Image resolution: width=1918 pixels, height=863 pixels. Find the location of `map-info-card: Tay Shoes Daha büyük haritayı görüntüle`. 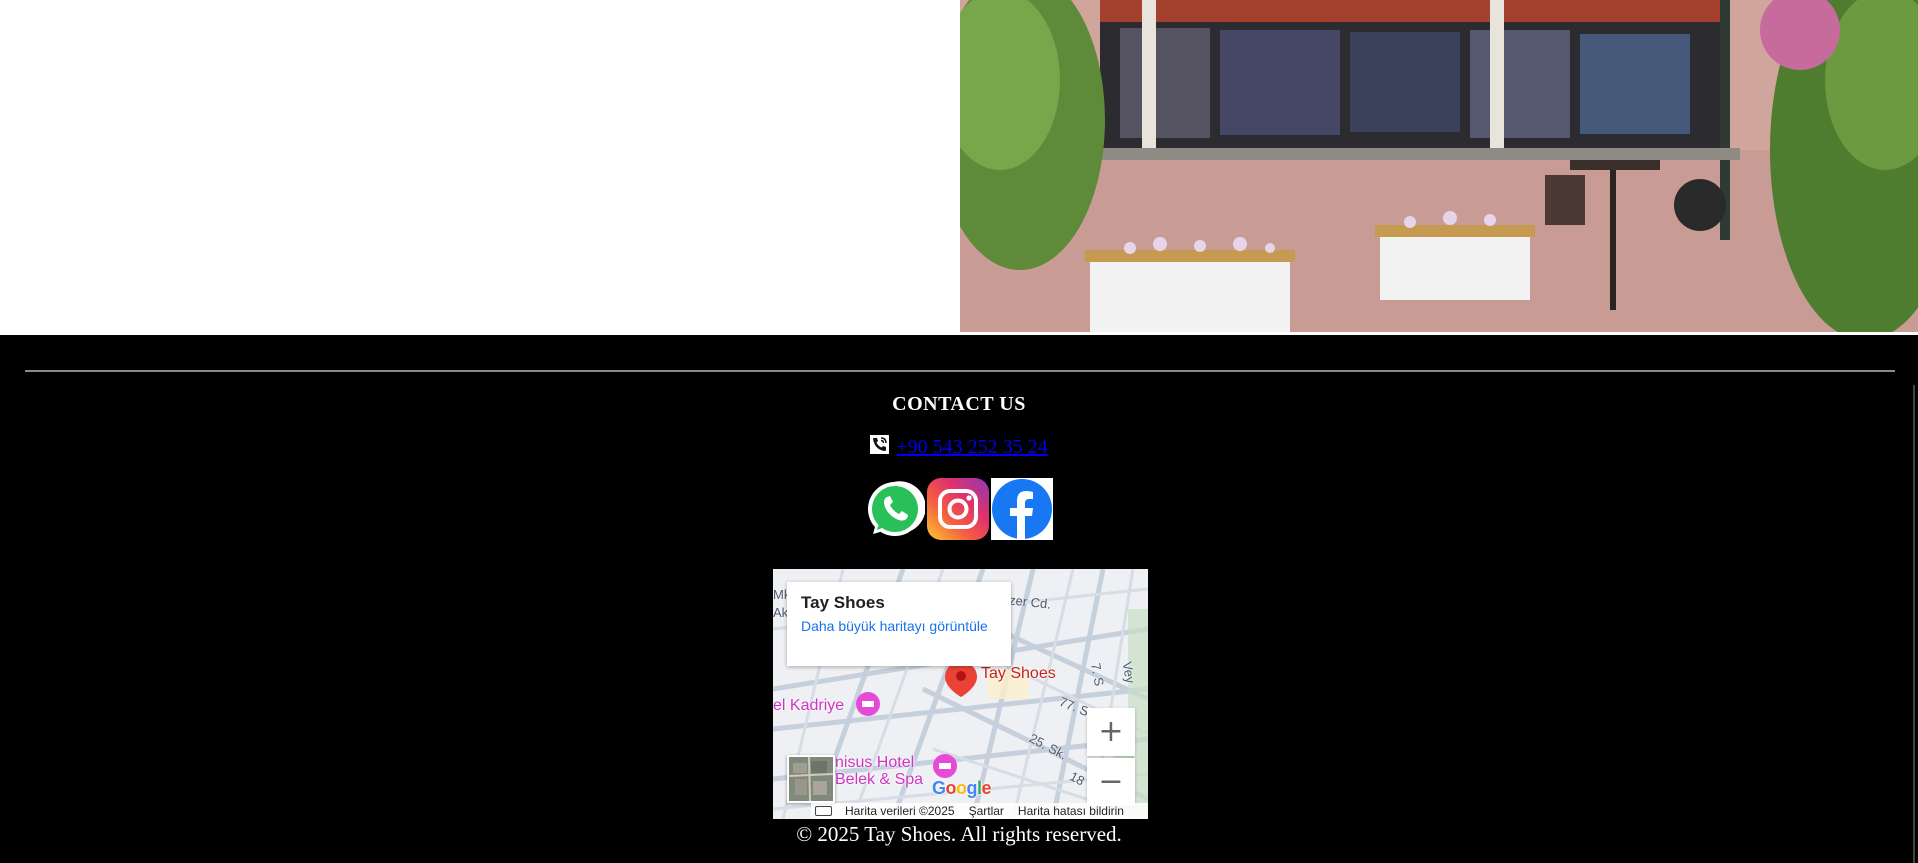

map-info-card: Tay Shoes Daha büyük haritayı görüntüle is located at coordinates (899, 624).